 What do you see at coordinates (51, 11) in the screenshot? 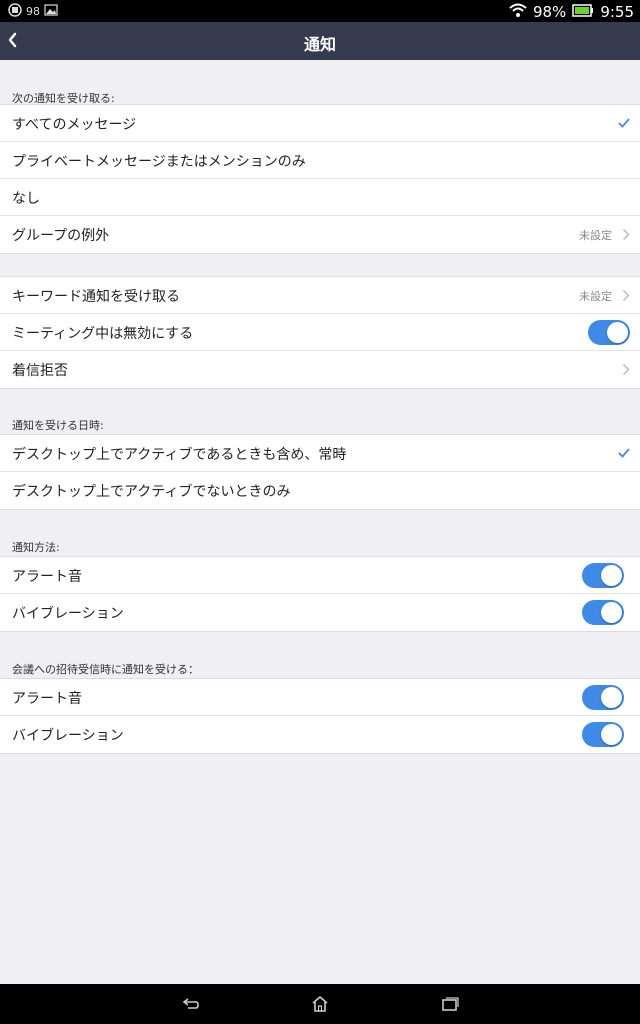
I see `image-icon` at bounding box center [51, 11].